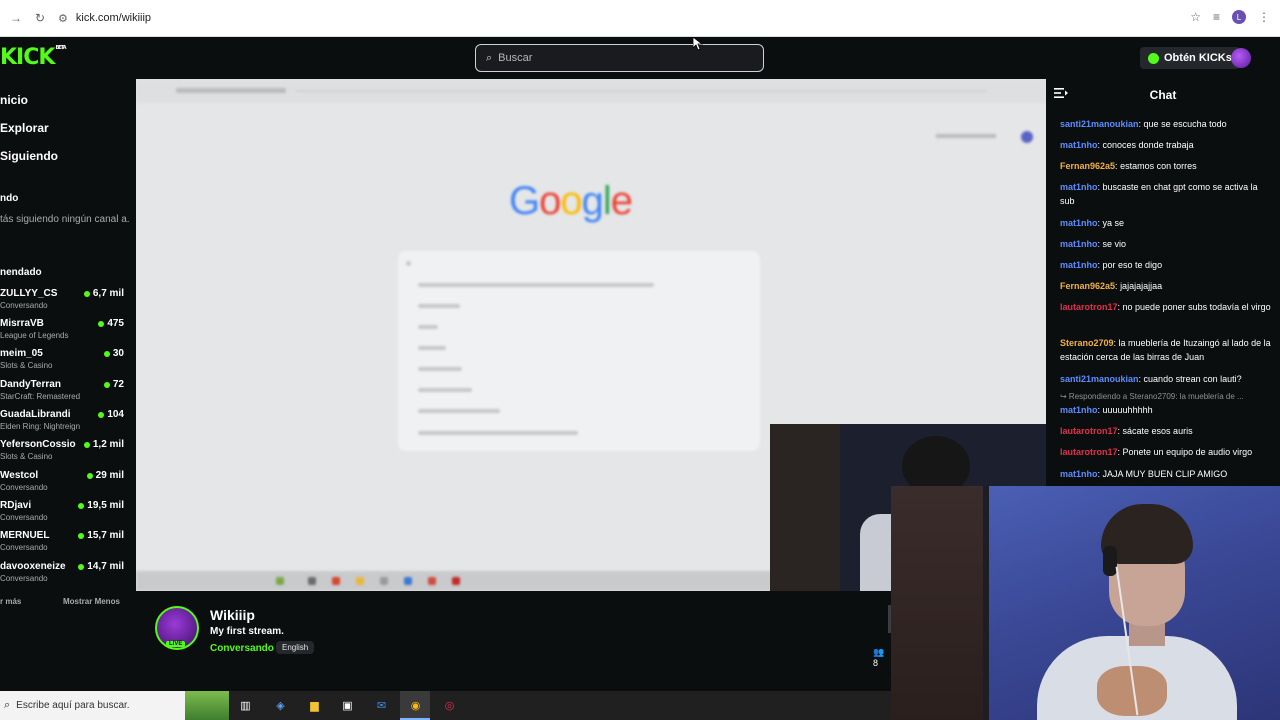  I want to click on chrome-icon: ◉, so click(415, 705).